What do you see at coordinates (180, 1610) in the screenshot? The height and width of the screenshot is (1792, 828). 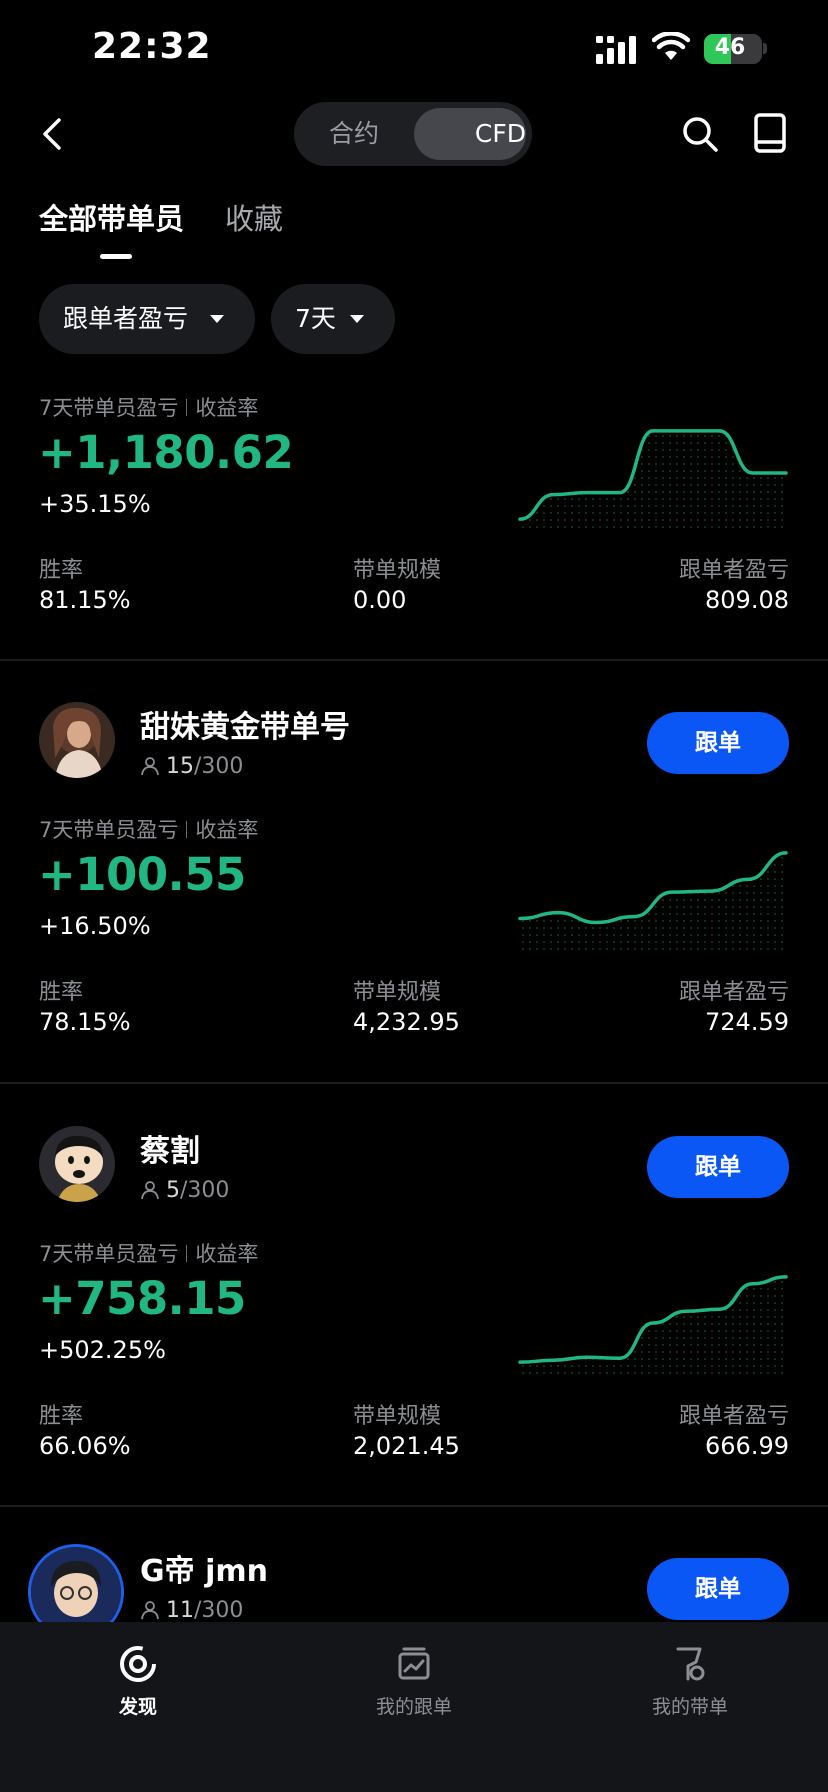 I see `followers-current: 11` at bounding box center [180, 1610].